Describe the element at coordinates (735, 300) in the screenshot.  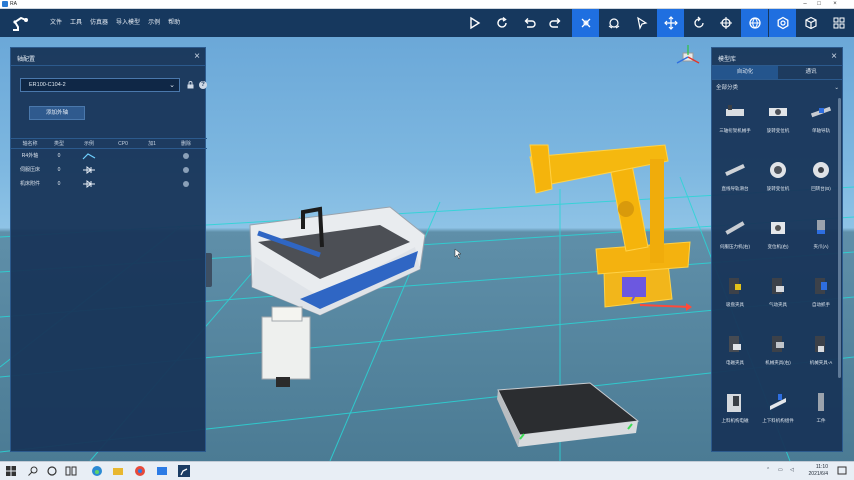
I see `model-item: 吸盘夹具` at that location.